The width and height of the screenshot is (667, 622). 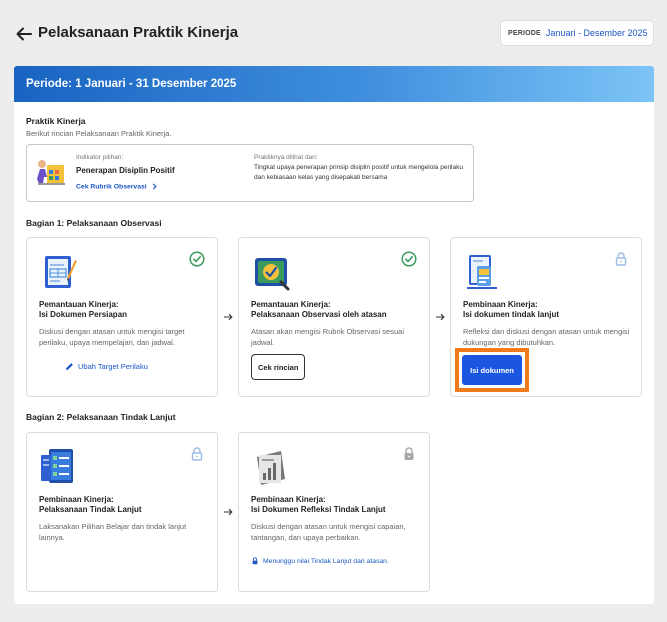 What do you see at coordinates (154, 186) in the screenshot?
I see `chevron-right-icon` at bounding box center [154, 186].